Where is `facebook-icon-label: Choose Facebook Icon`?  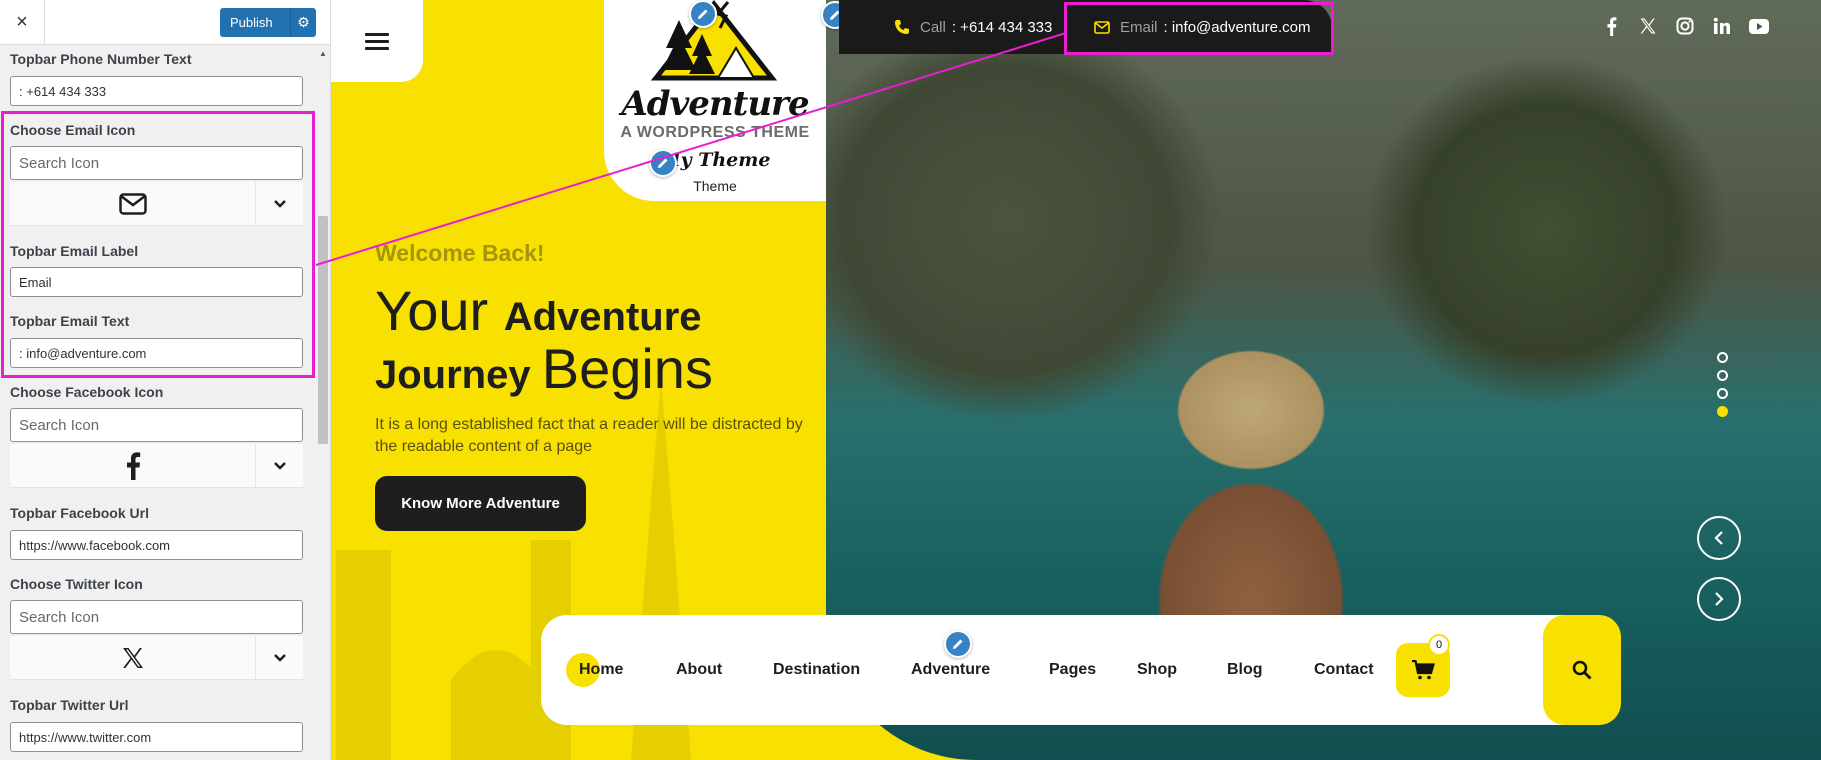 facebook-icon-label: Choose Facebook Icon is located at coordinates (87, 392).